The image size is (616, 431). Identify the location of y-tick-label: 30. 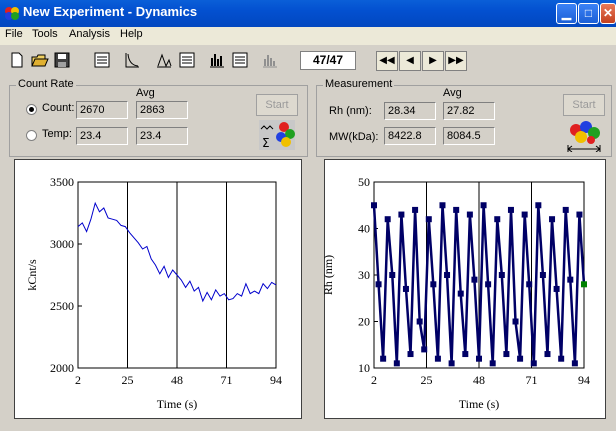
(364, 275).